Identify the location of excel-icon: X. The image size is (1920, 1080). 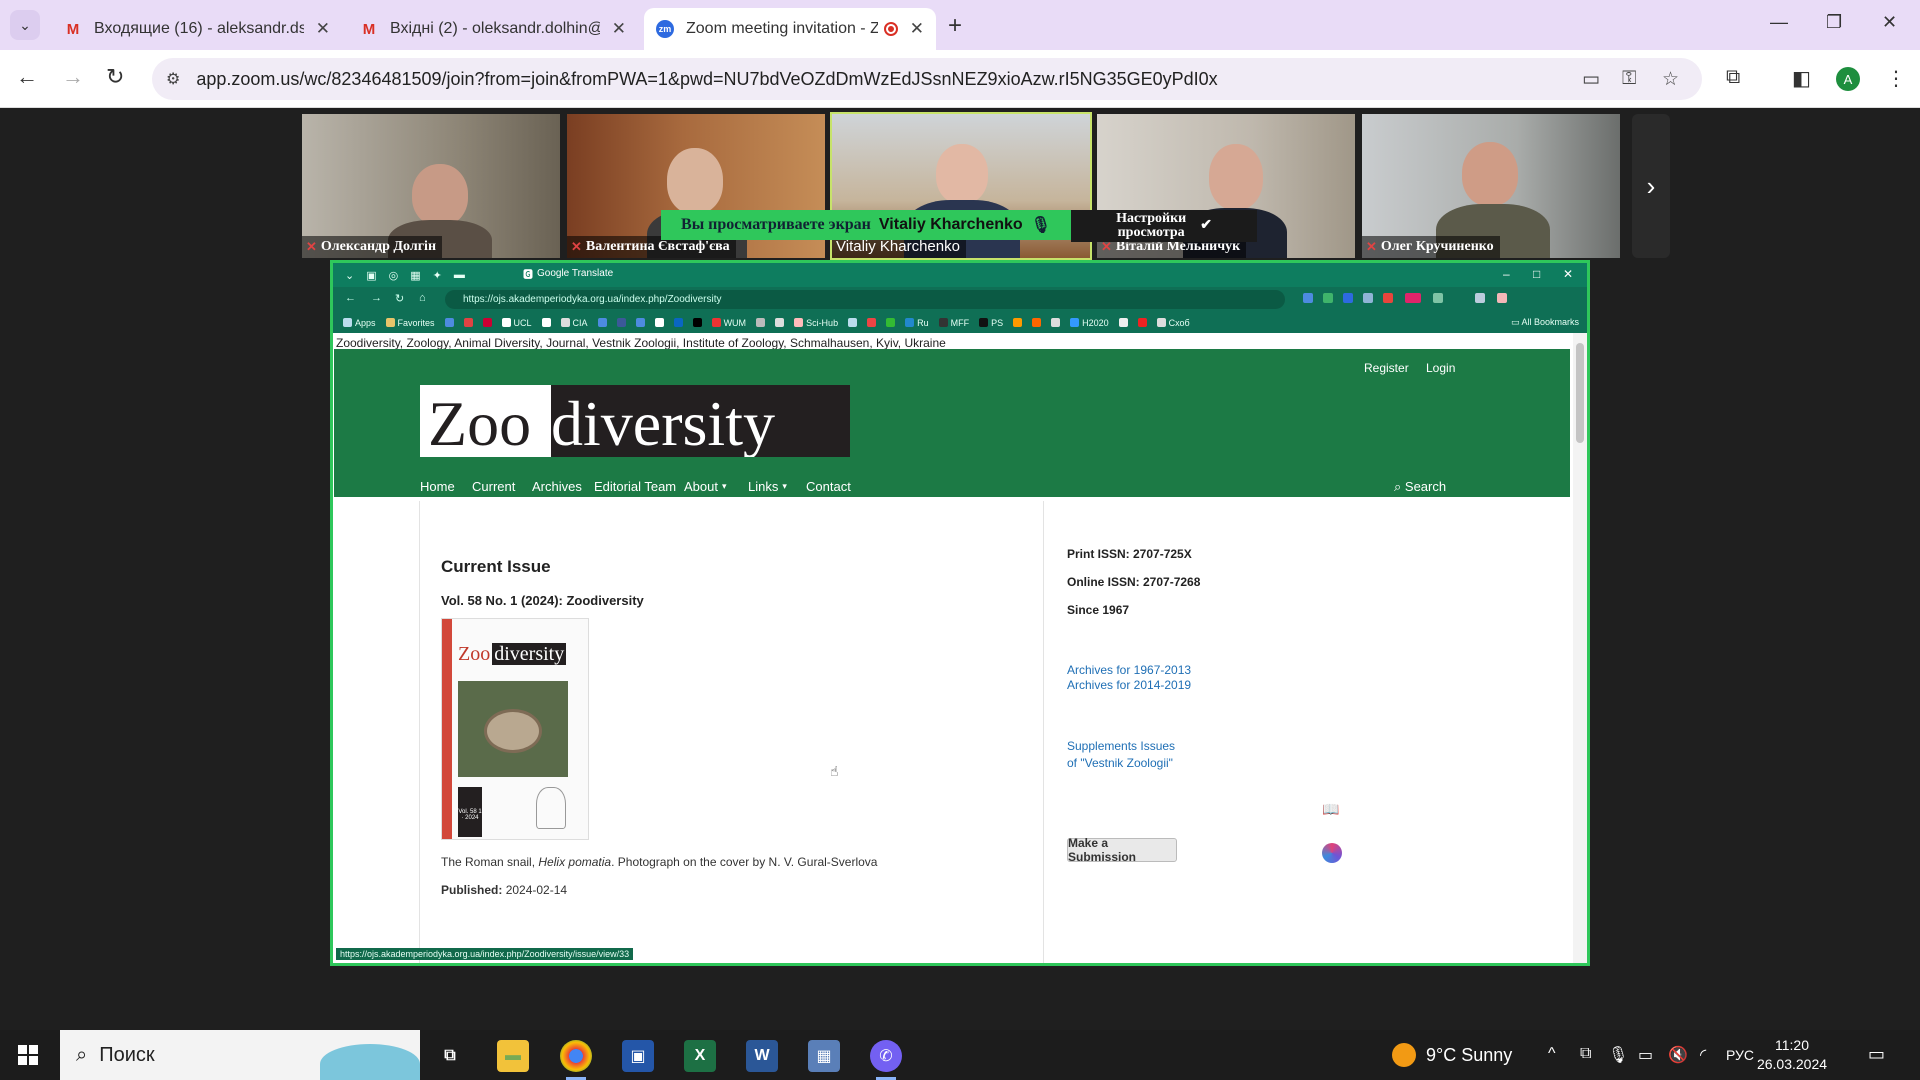
(700, 1056).